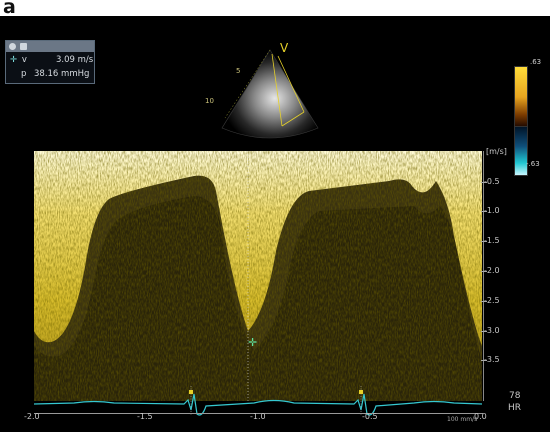 The height and width of the screenshot is (432, 550). What do you see at coordinates (536, 62) in the screenshot?
I see `color-scale-top-label: .63` at bounding box center [536, 62].